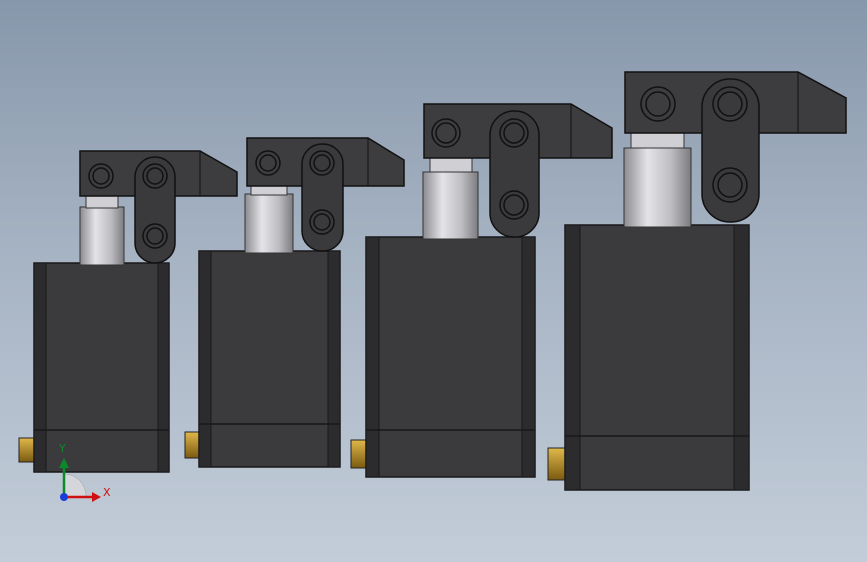 This screenshot has height=562, width=867. I want to click on x-axis-label: X, so click(107, 492).